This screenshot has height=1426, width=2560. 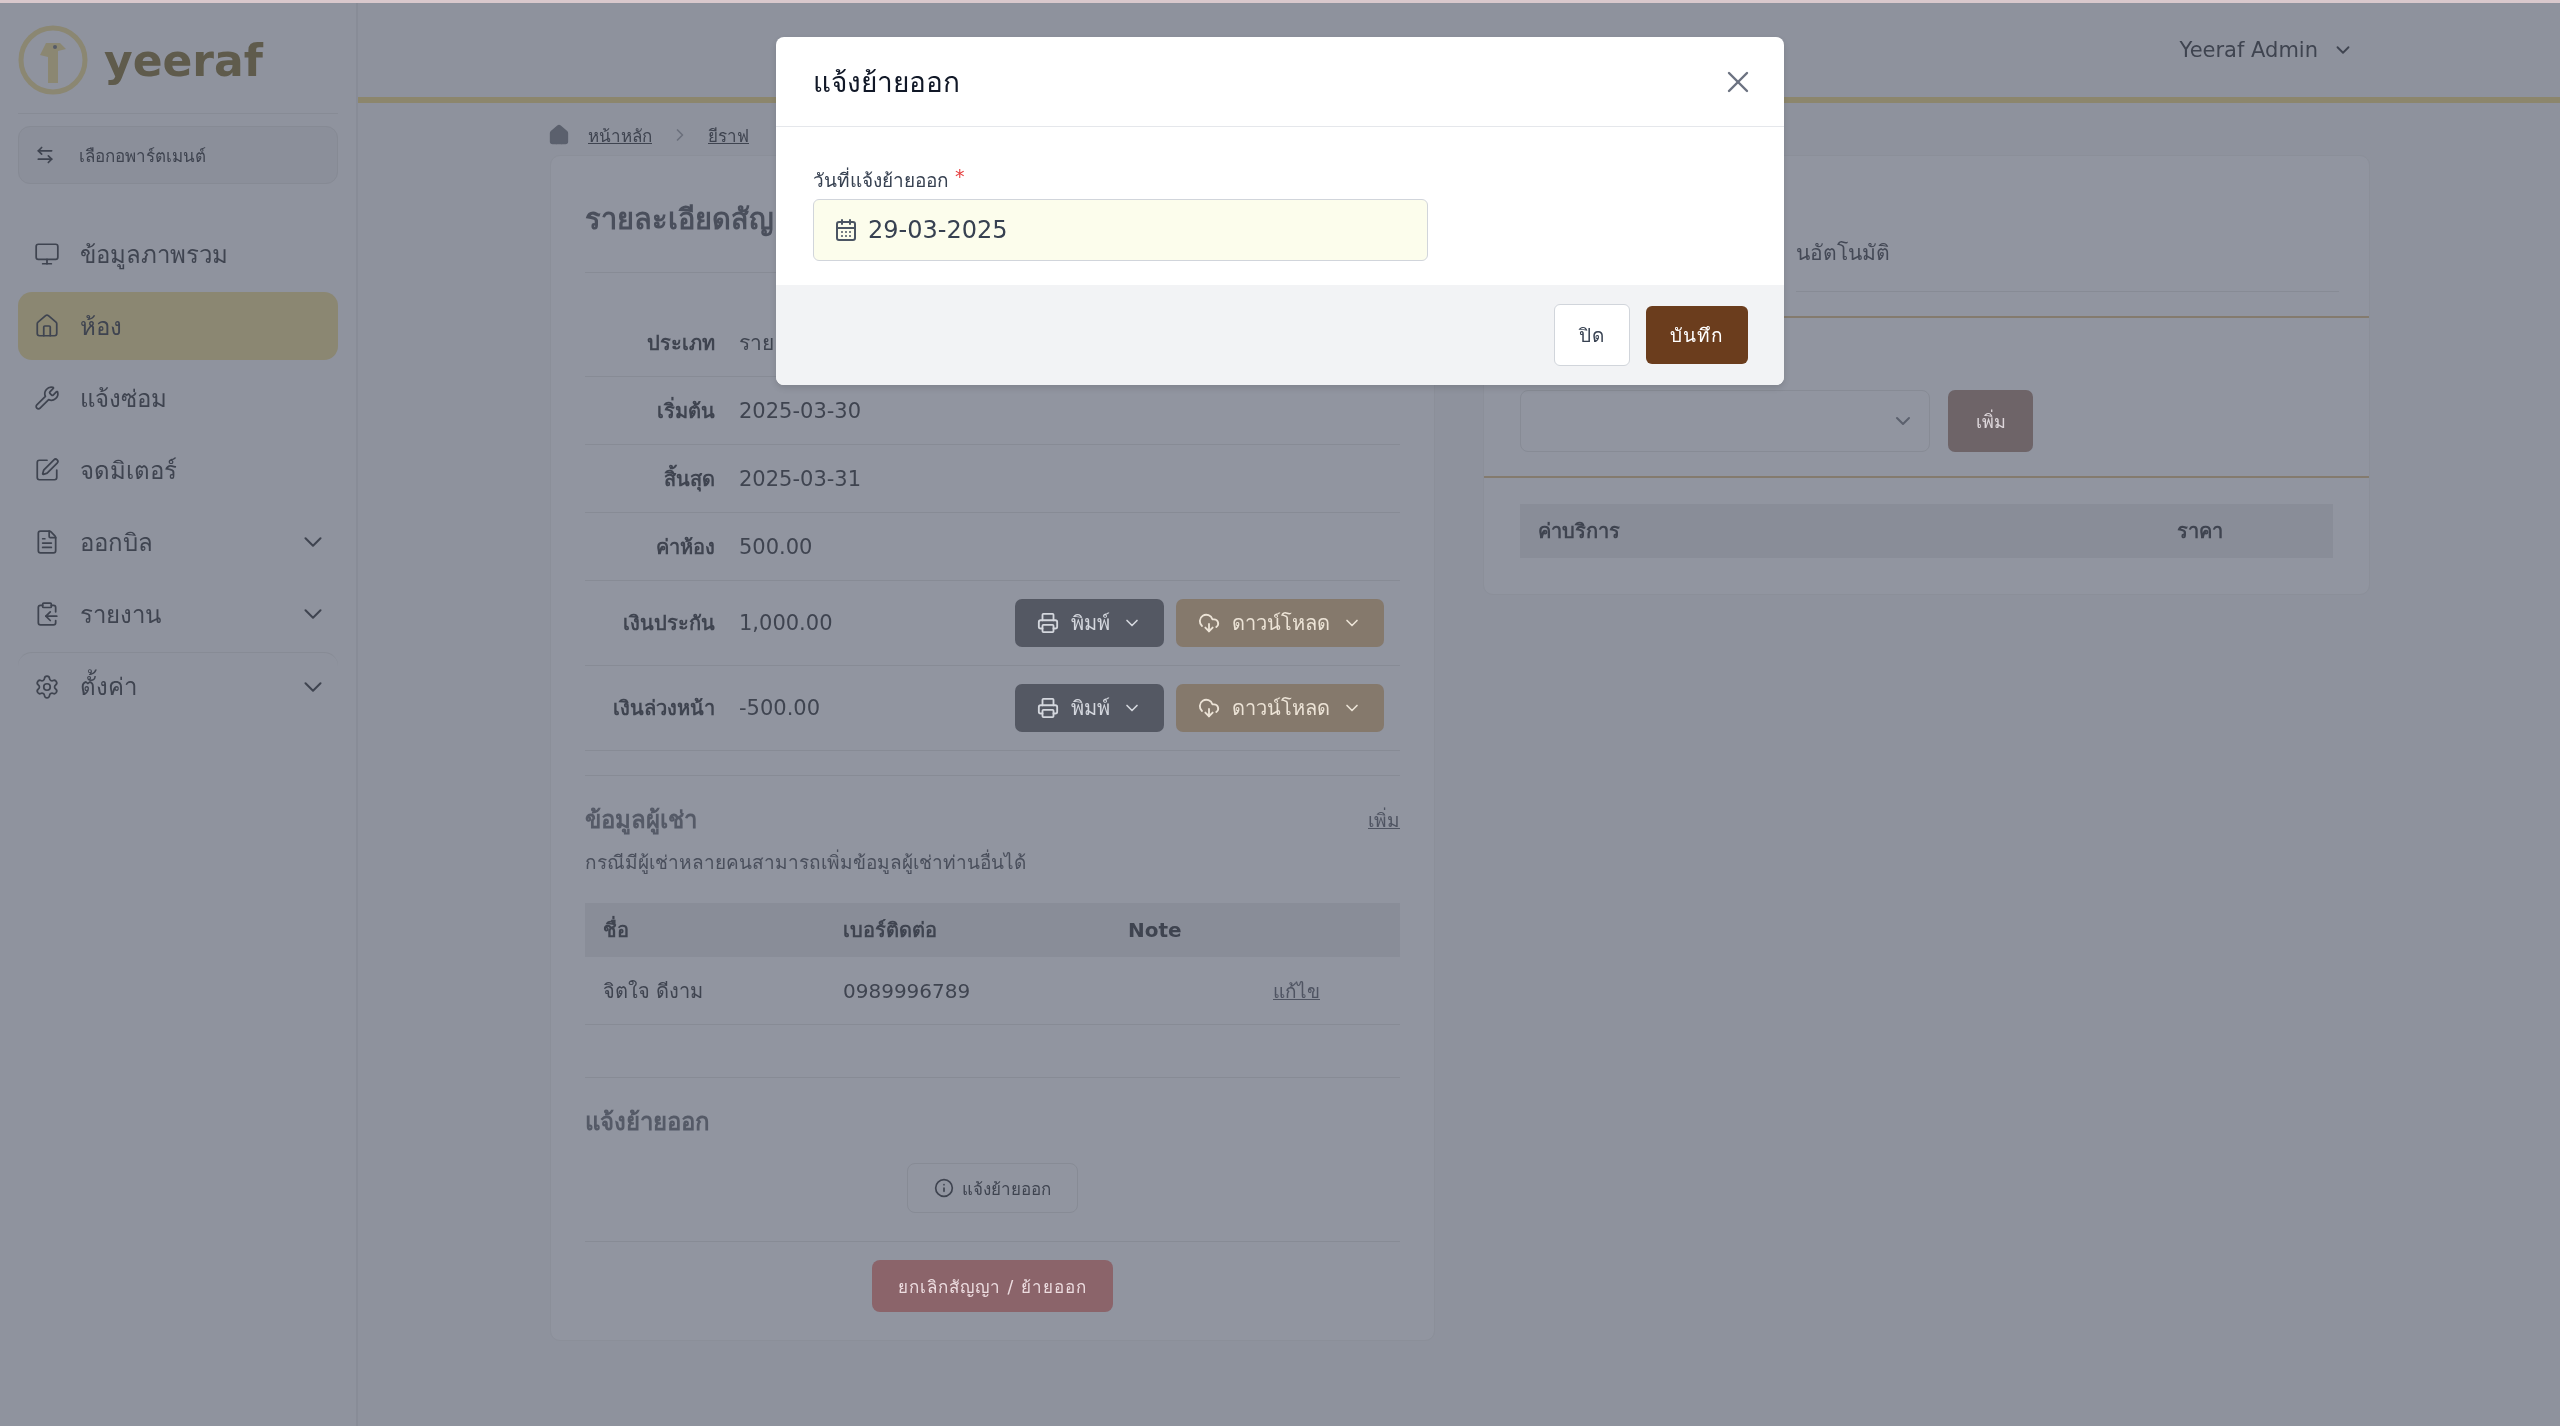 What do you see at coordinates (992, 1188) in the screenshot?
I see `move-out-button: แจ้งย้ายออก` at bounding box center [992, 1188].